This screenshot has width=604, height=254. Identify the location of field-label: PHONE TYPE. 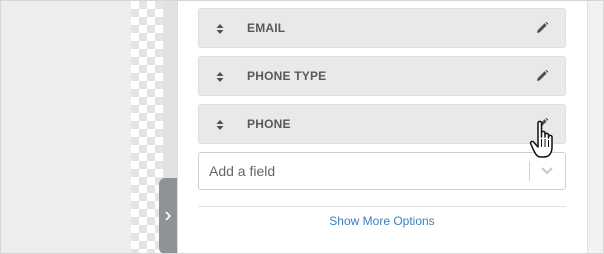
(287, 76).